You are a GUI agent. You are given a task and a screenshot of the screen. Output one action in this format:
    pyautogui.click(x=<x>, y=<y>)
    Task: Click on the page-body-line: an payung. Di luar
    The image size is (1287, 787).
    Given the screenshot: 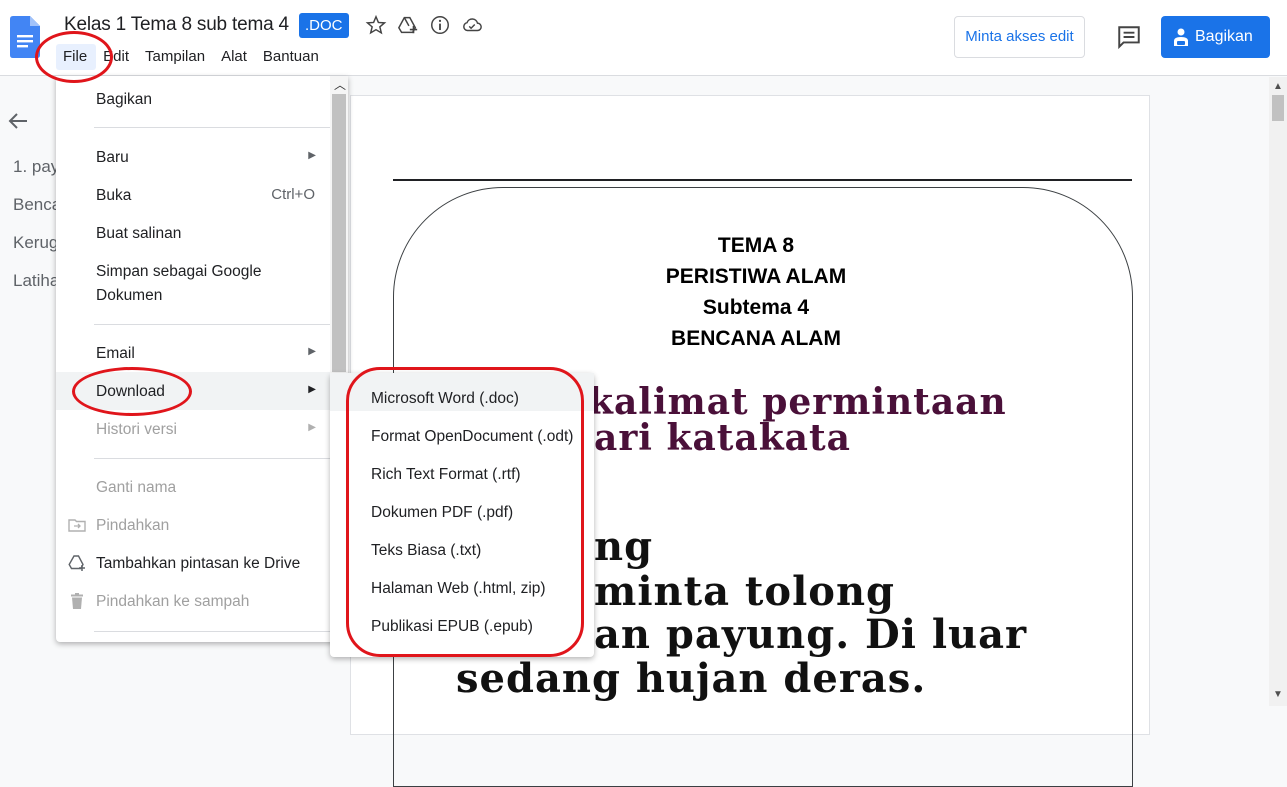 What is the action you would take?
    pyautogui.click(x=811, y=634)
    